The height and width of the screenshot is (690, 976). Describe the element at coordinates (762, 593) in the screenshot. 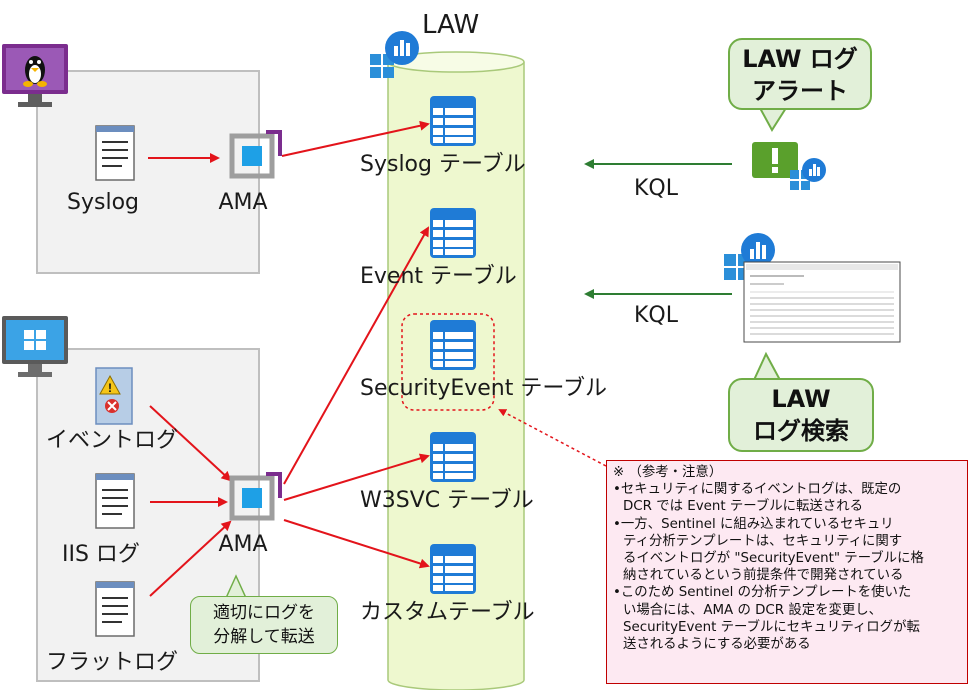

I see `note-line: •このため Sentinel の分析テンプレートを使いた` at that location.